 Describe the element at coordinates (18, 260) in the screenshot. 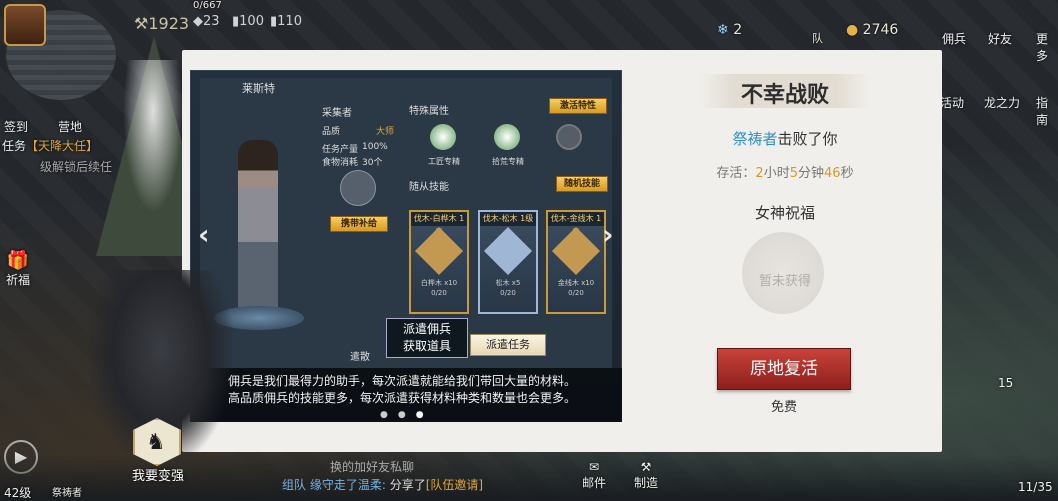

I see `gift-icon: 🎁` at that location.